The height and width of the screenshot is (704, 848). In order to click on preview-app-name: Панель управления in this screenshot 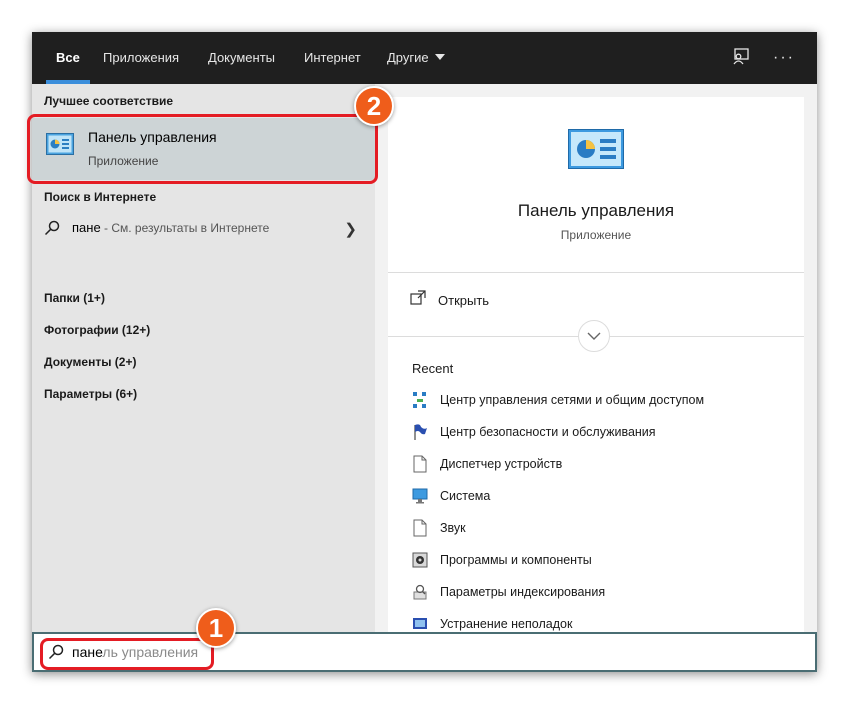, I will do `click(596, 210)`.